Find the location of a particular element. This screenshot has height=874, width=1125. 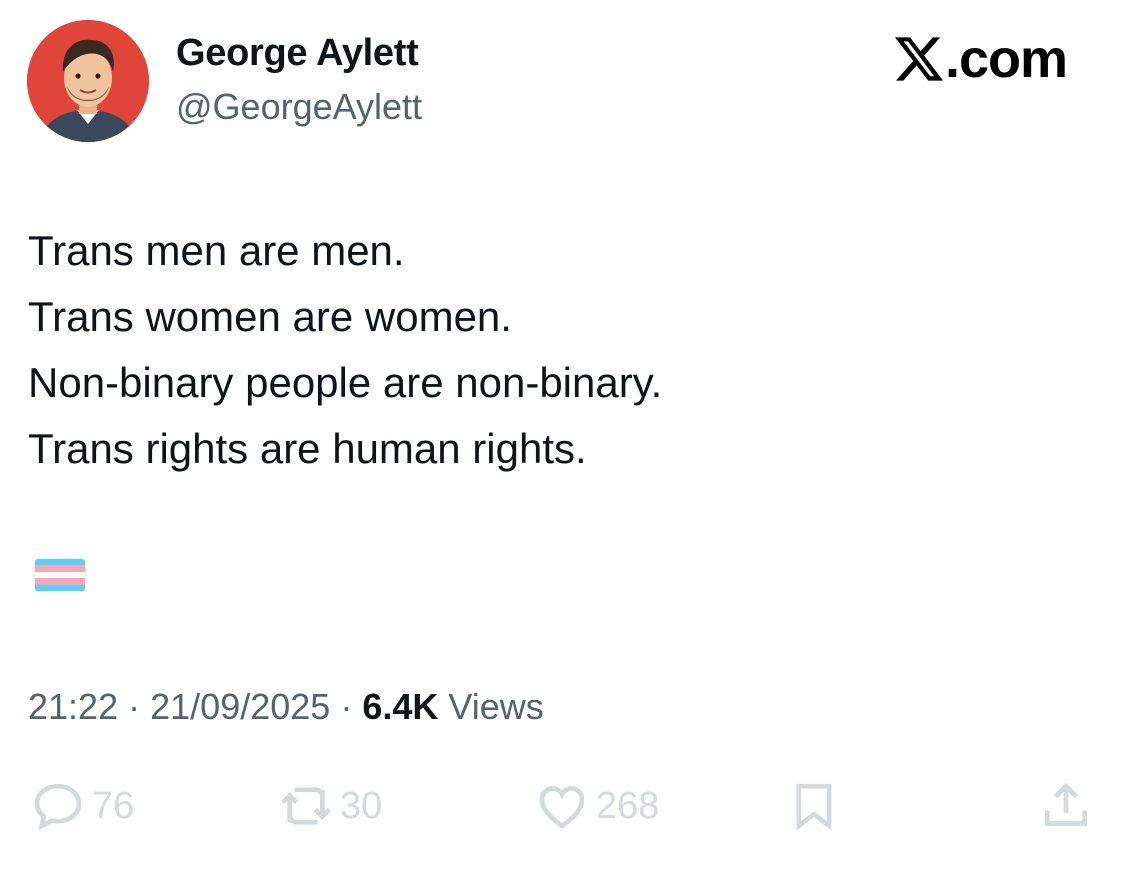

bookmark-icon is located at coordinates (814, 807).